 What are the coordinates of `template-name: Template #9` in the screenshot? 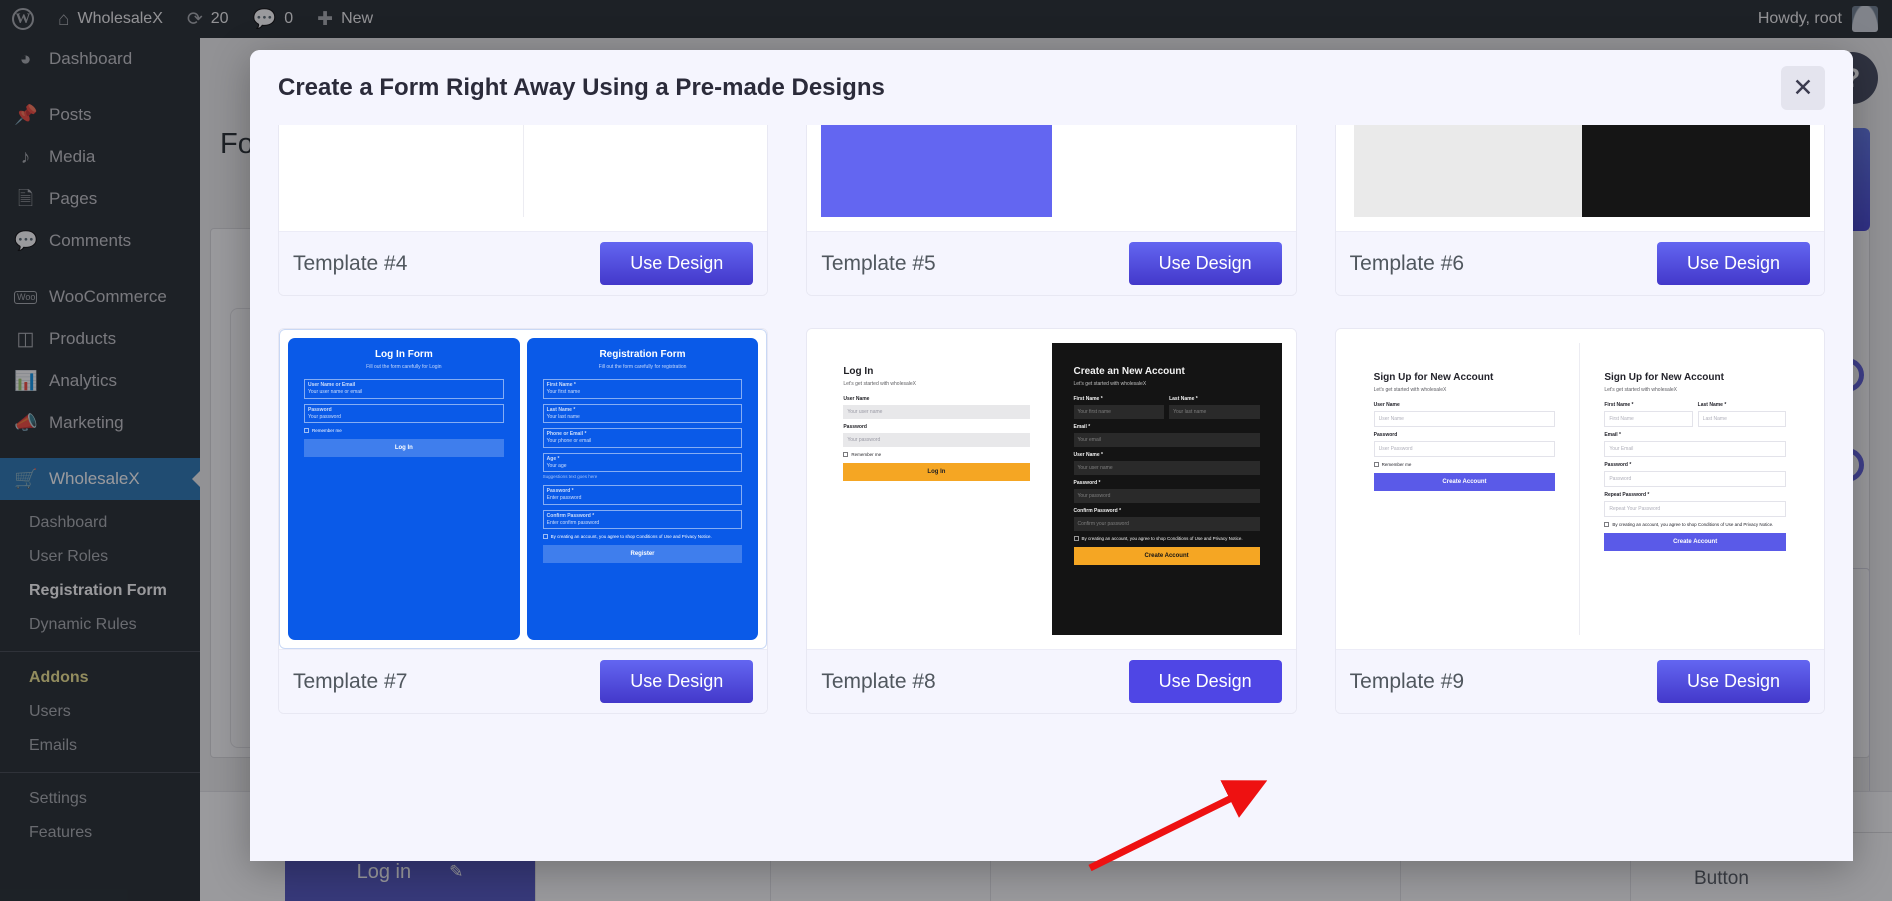 It's located at (1407, 681).